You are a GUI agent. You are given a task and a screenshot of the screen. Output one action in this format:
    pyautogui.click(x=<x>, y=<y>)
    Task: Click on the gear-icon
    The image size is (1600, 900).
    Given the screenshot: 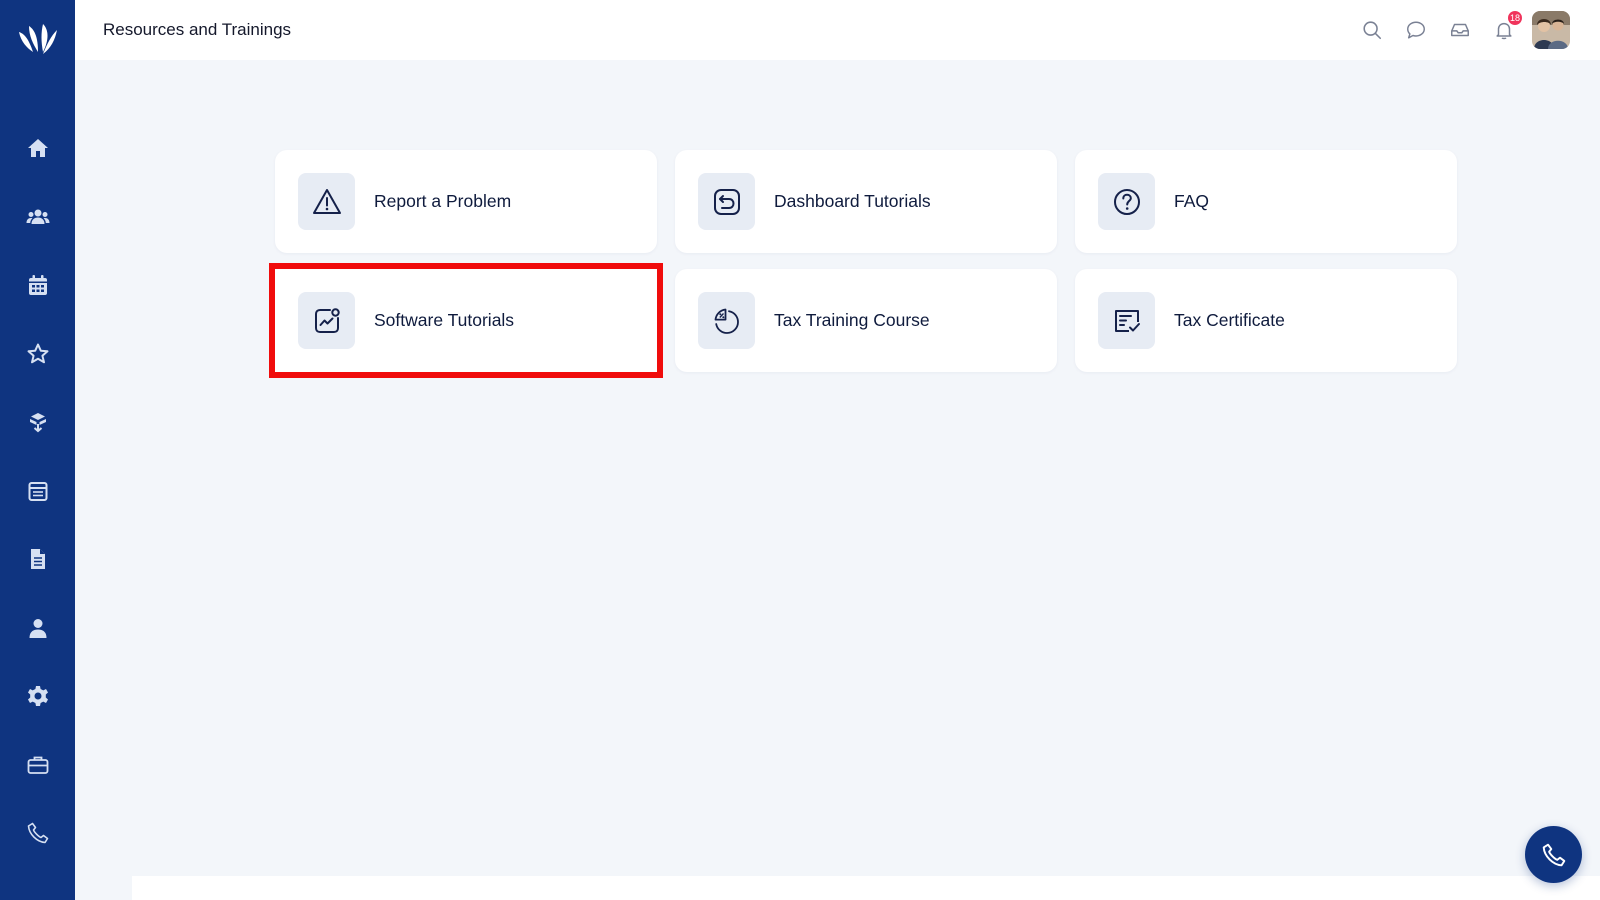 What is the action you would take?
    pyautogui.click(x=37, y=696)
    